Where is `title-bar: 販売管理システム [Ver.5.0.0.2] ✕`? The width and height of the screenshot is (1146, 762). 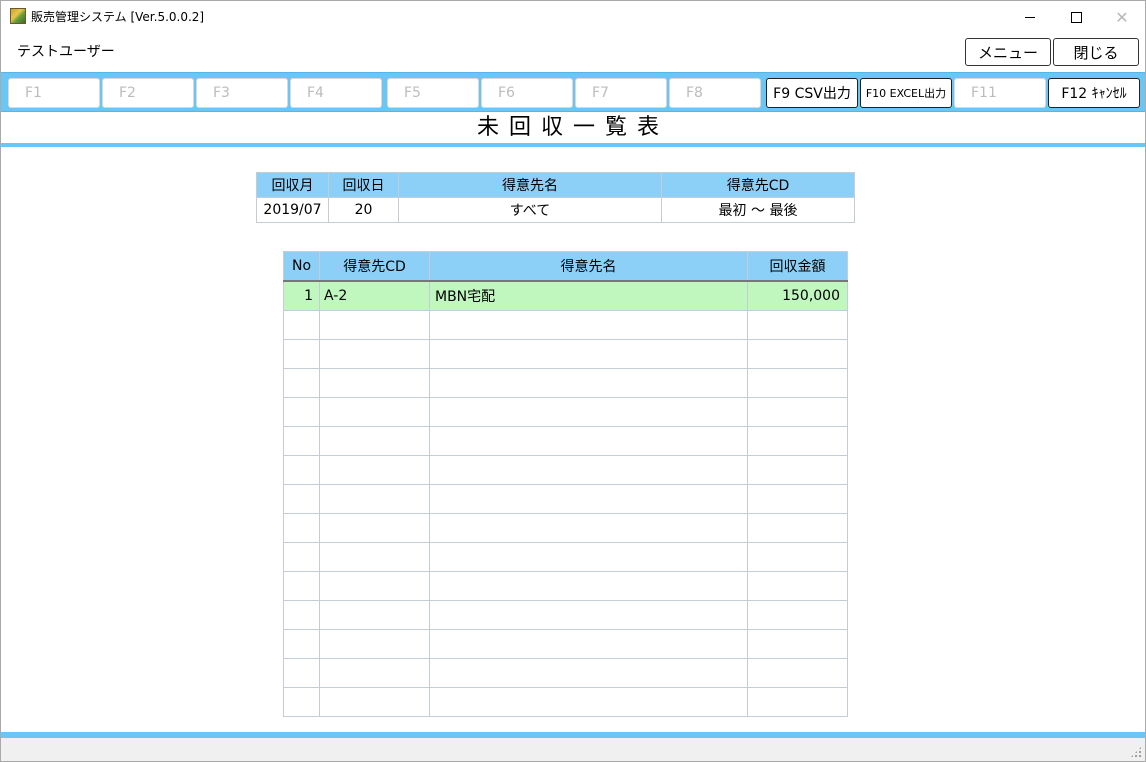 title-bar: 販売管理システム [Ver.5.0.0.2] ✕ is located at coordinates (573, 17).